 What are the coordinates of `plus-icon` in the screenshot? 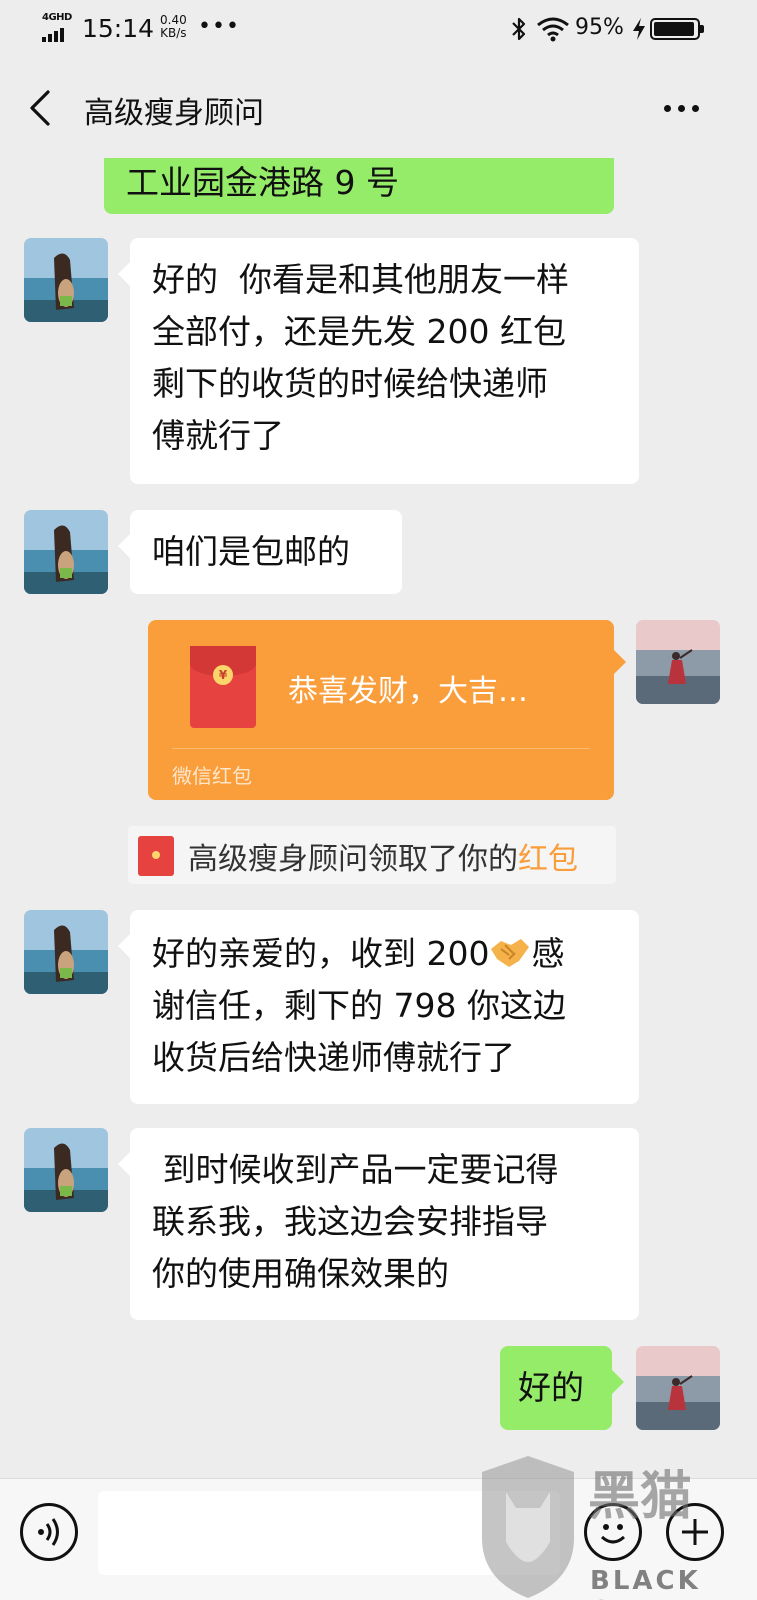 It's located at (695, 1532).